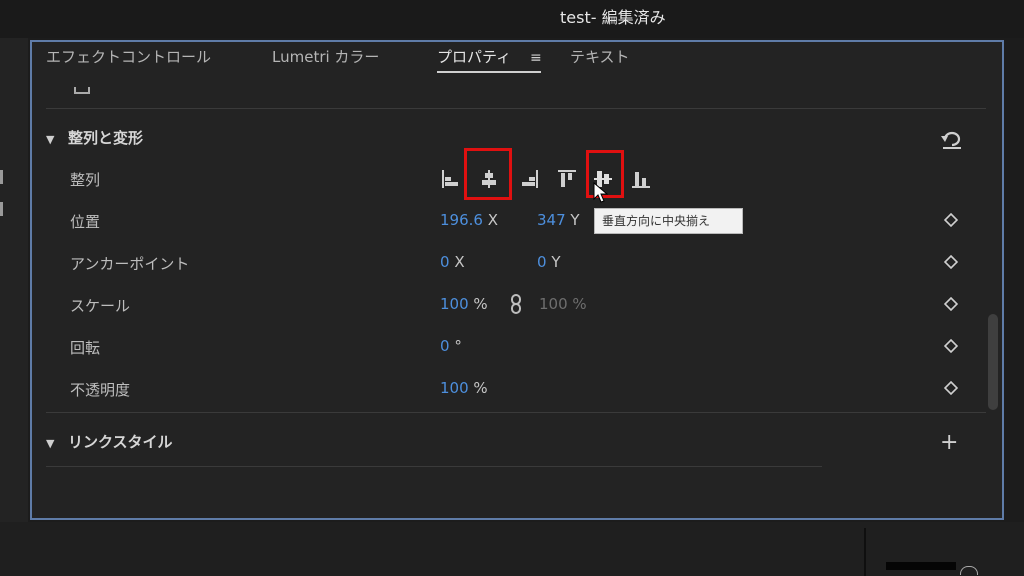 This screenshot has height=576, width=1024. Describe the element at coordinates (551, 220) in the screenshot. I see `position-y-value: 347` at that location.